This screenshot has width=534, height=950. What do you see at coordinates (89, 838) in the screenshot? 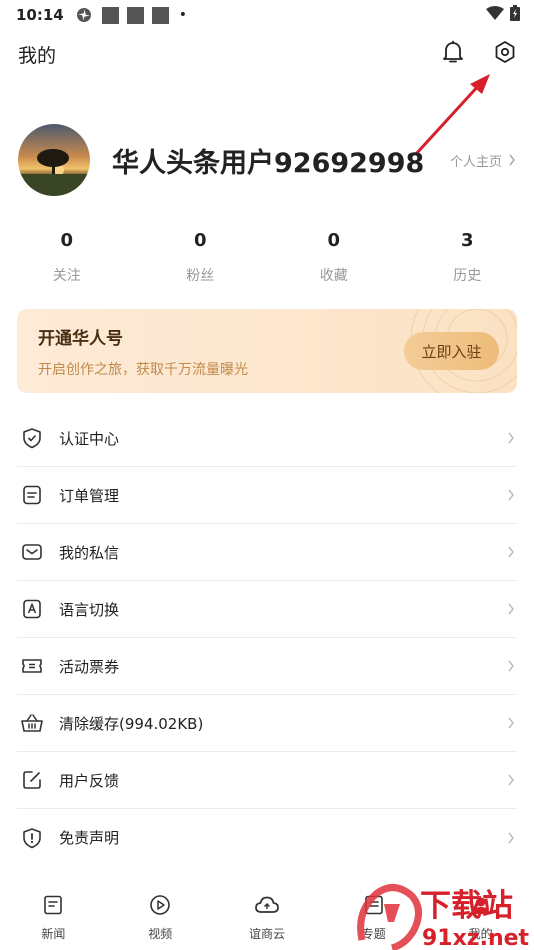
I see `menu-item-label: 免责声明` at bounding box center [89, 838].